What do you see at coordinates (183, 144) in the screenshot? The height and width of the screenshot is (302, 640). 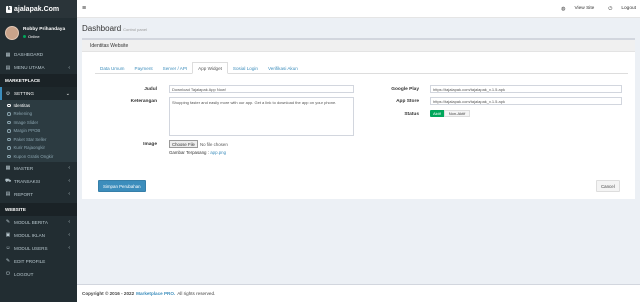 I see `choose-file-button: Choose File` at bounding box center [183, 144].